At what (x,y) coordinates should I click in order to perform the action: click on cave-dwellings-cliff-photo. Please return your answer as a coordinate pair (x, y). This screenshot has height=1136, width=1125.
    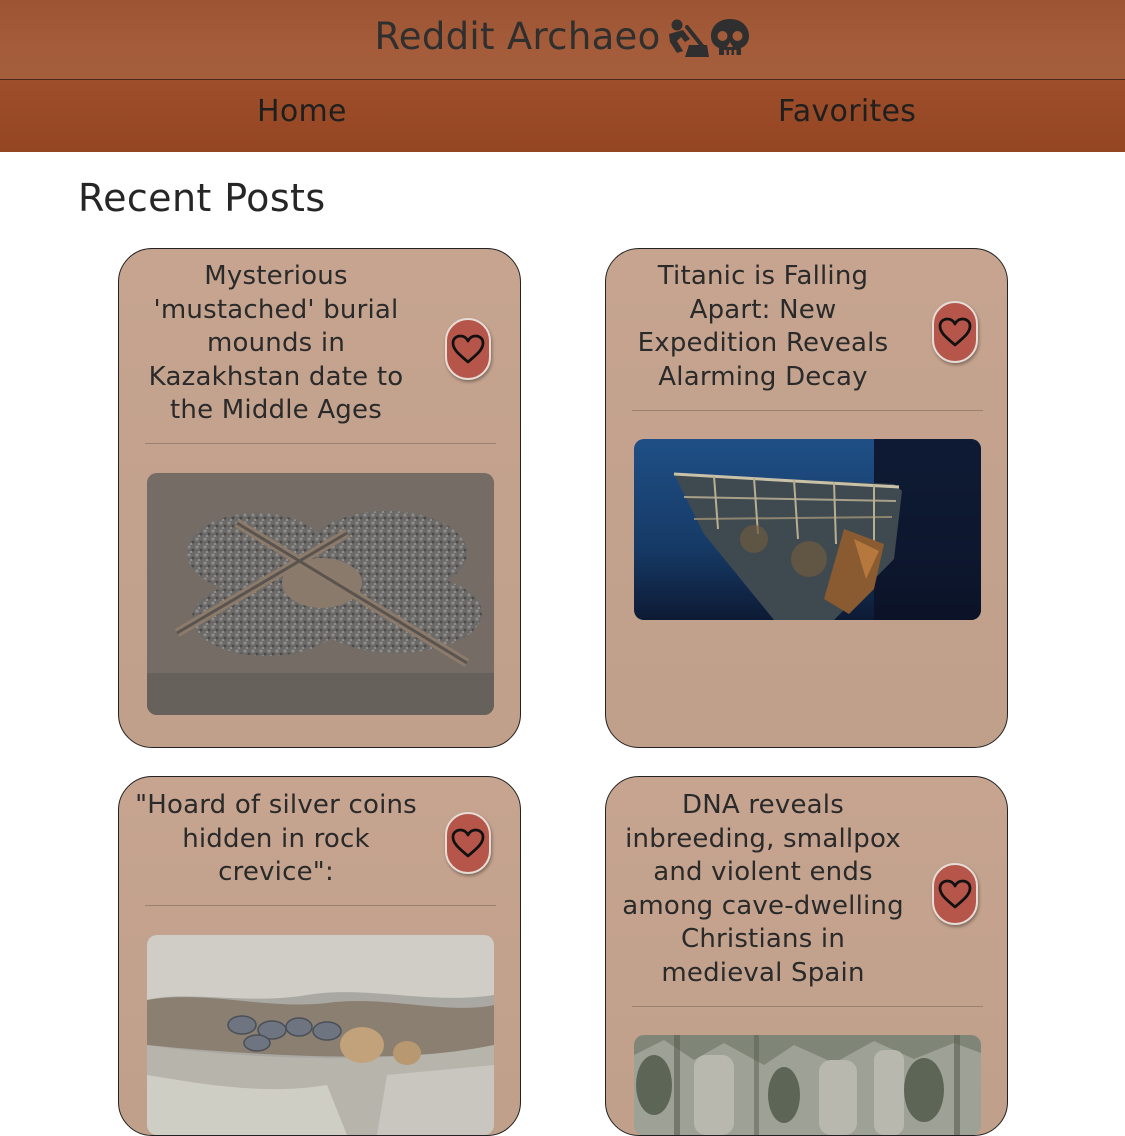
    Looking at the image, I should click on (807, 1085).